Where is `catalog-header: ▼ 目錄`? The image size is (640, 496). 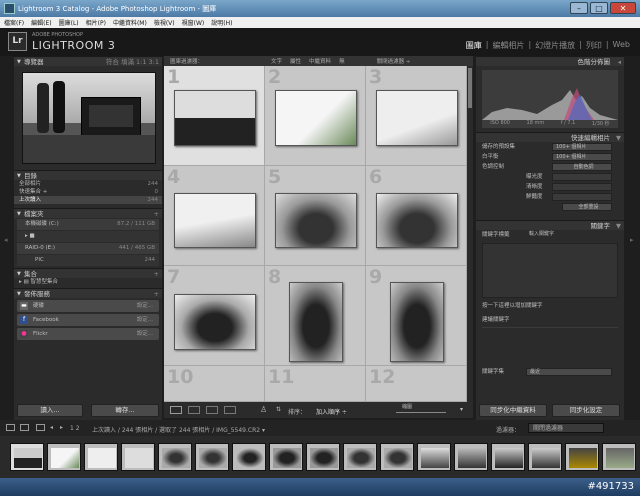
catalog-header: ▼ 目錄 is located at coordinates (88, 175).